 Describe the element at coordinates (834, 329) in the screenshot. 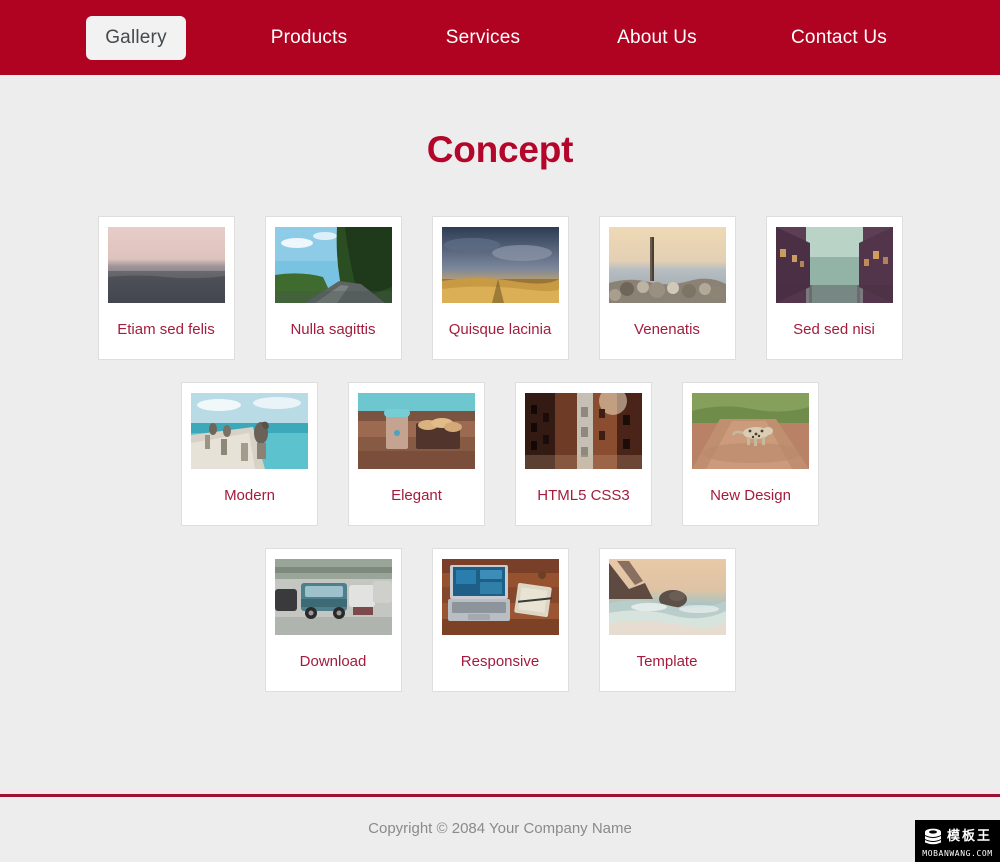

I see `gallery-card-label: Sed sed nisi` at that location.